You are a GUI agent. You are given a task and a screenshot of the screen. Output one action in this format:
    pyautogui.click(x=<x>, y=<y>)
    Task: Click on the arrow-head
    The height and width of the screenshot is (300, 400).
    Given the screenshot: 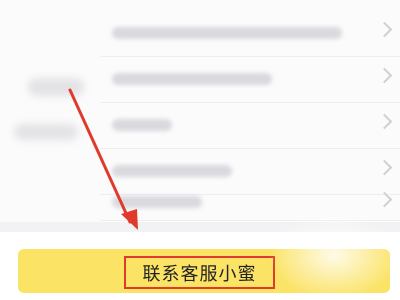 What is the action you would take?
    pyautogui.click(x=129, y=219)
    